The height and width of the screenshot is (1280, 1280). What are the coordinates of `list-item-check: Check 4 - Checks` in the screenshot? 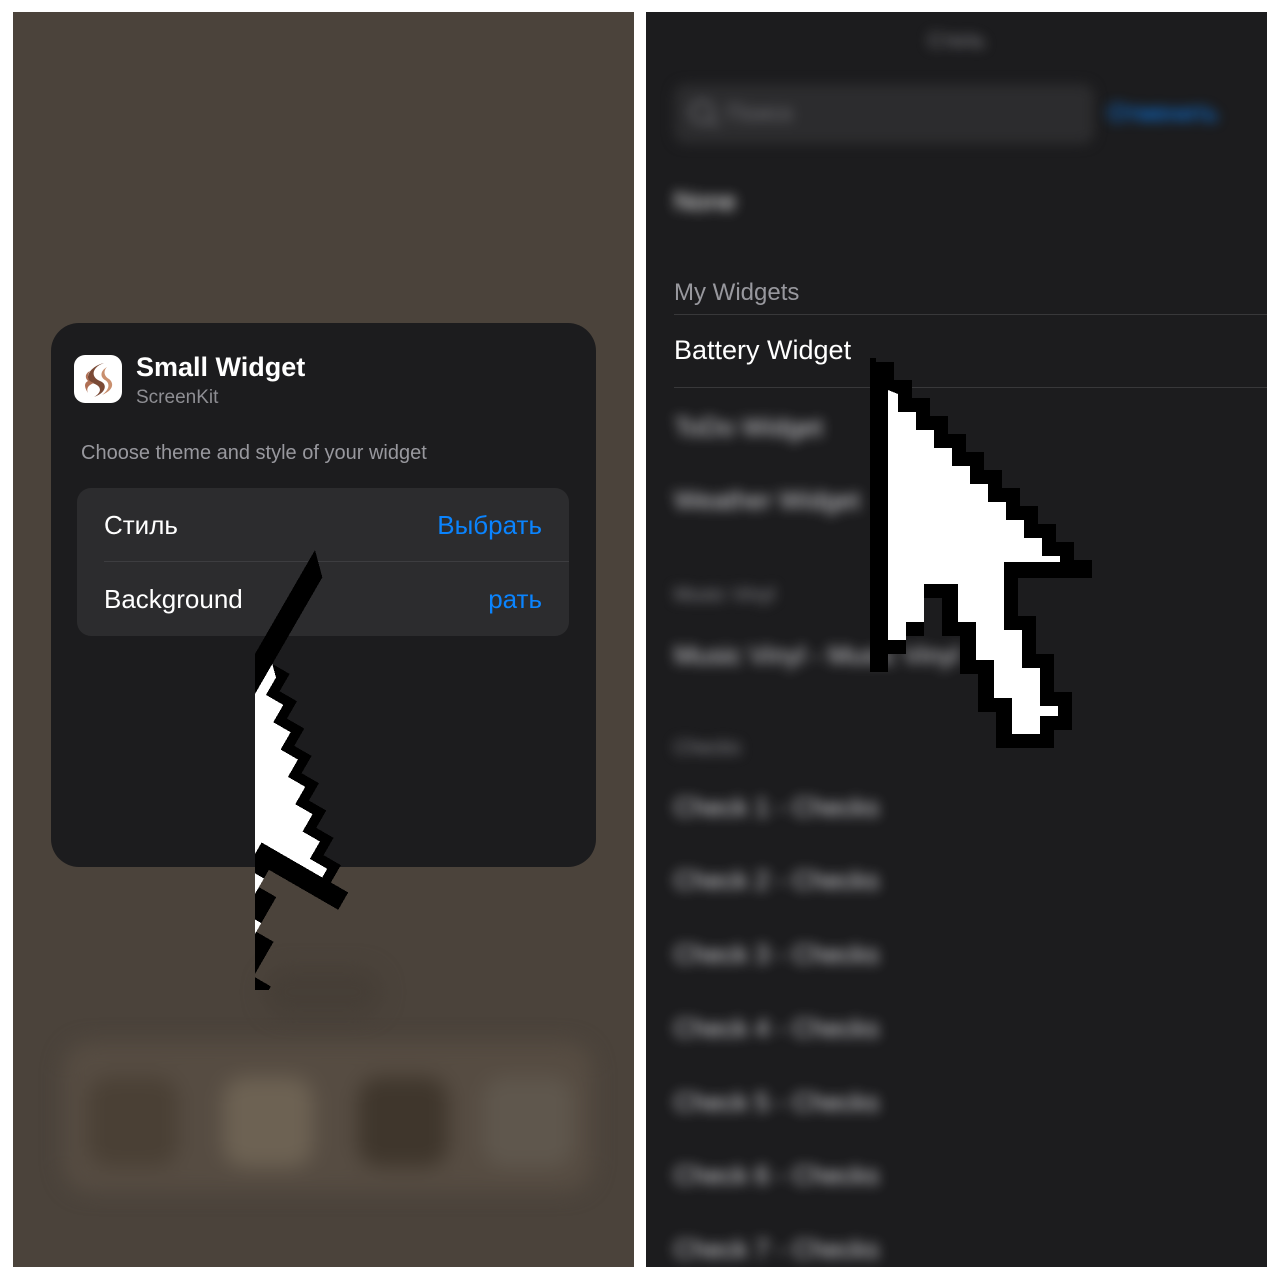 It's located at (776, 1028).